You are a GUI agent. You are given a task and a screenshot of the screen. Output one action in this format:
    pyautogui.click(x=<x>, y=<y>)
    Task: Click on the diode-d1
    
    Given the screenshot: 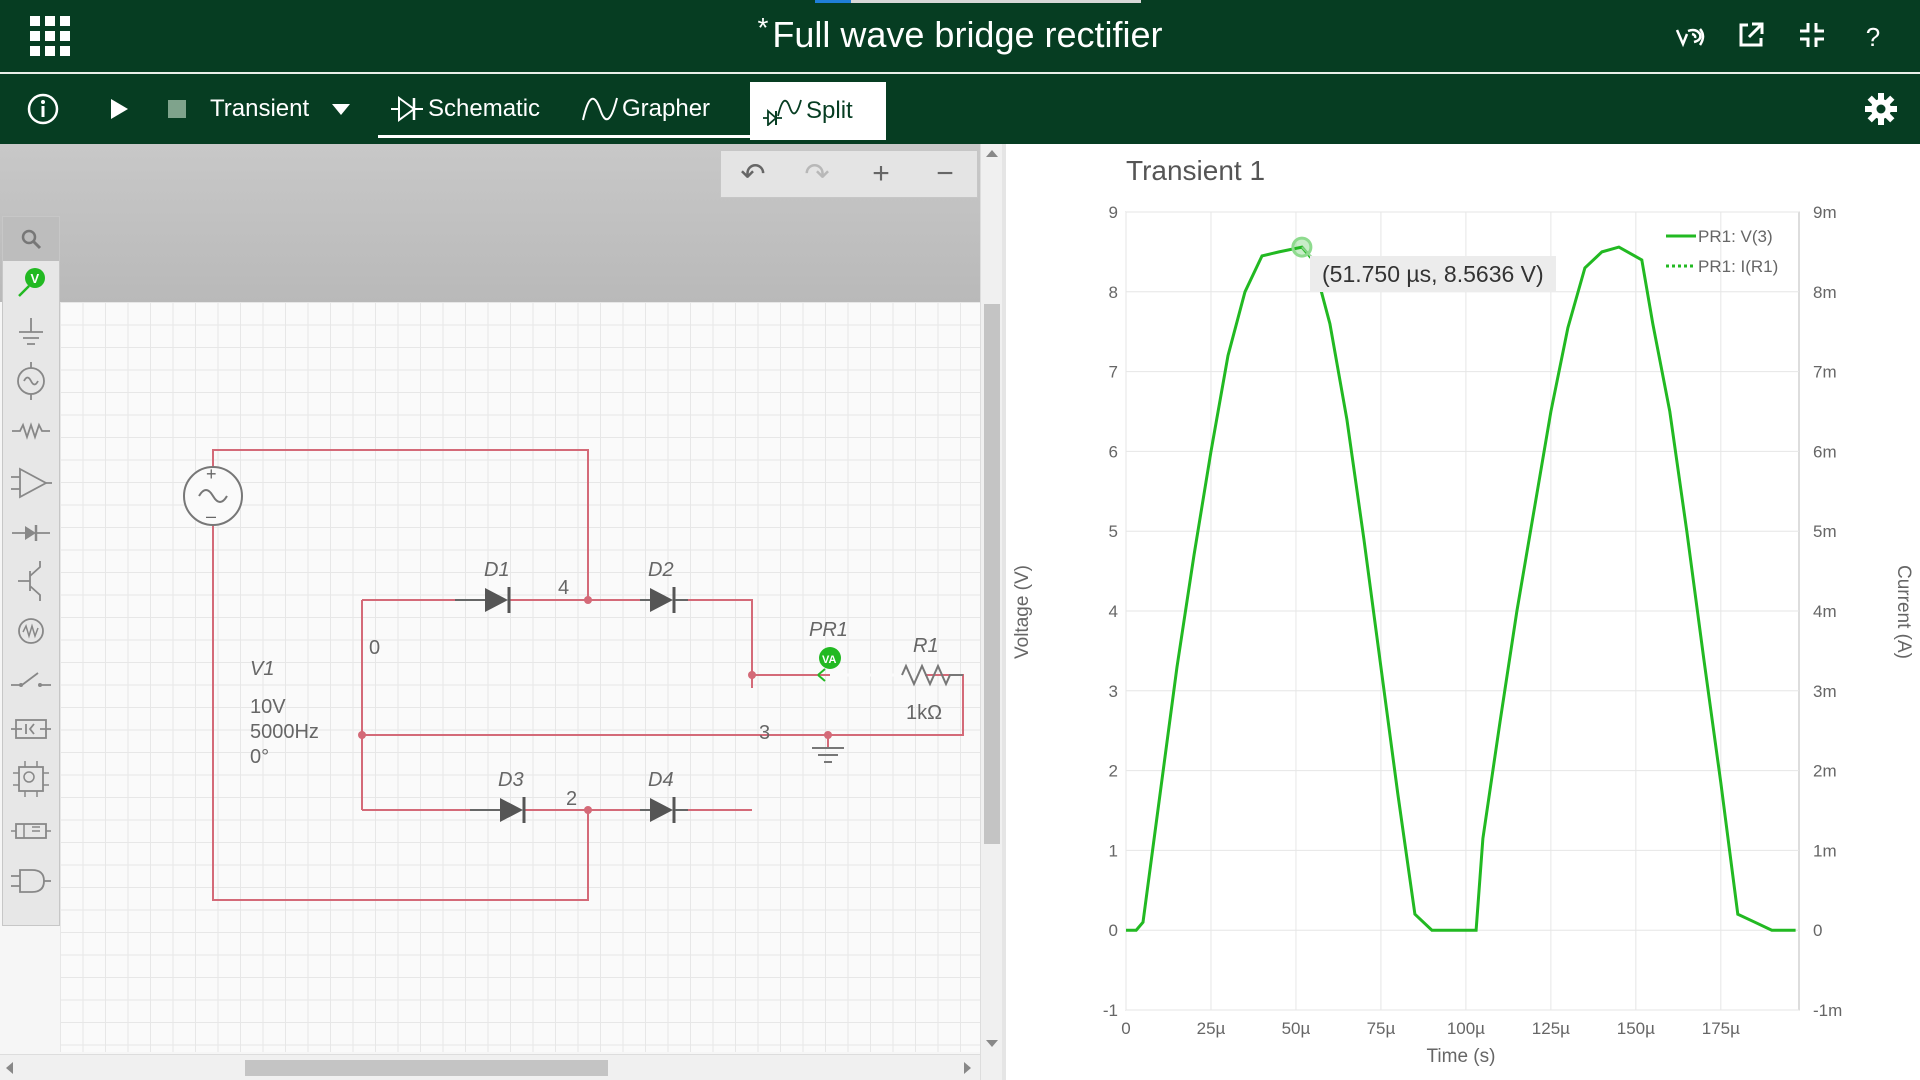 What is the action you would take?
    pyautogui.click(x=483, y=600)
    